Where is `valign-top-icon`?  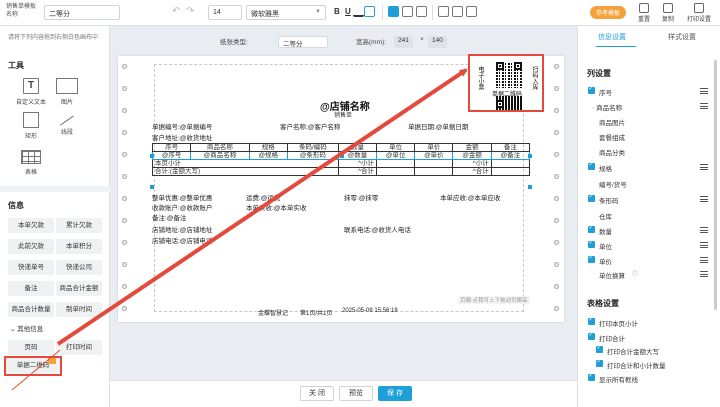
valign-top-icon is located at coordinates (443, 11).